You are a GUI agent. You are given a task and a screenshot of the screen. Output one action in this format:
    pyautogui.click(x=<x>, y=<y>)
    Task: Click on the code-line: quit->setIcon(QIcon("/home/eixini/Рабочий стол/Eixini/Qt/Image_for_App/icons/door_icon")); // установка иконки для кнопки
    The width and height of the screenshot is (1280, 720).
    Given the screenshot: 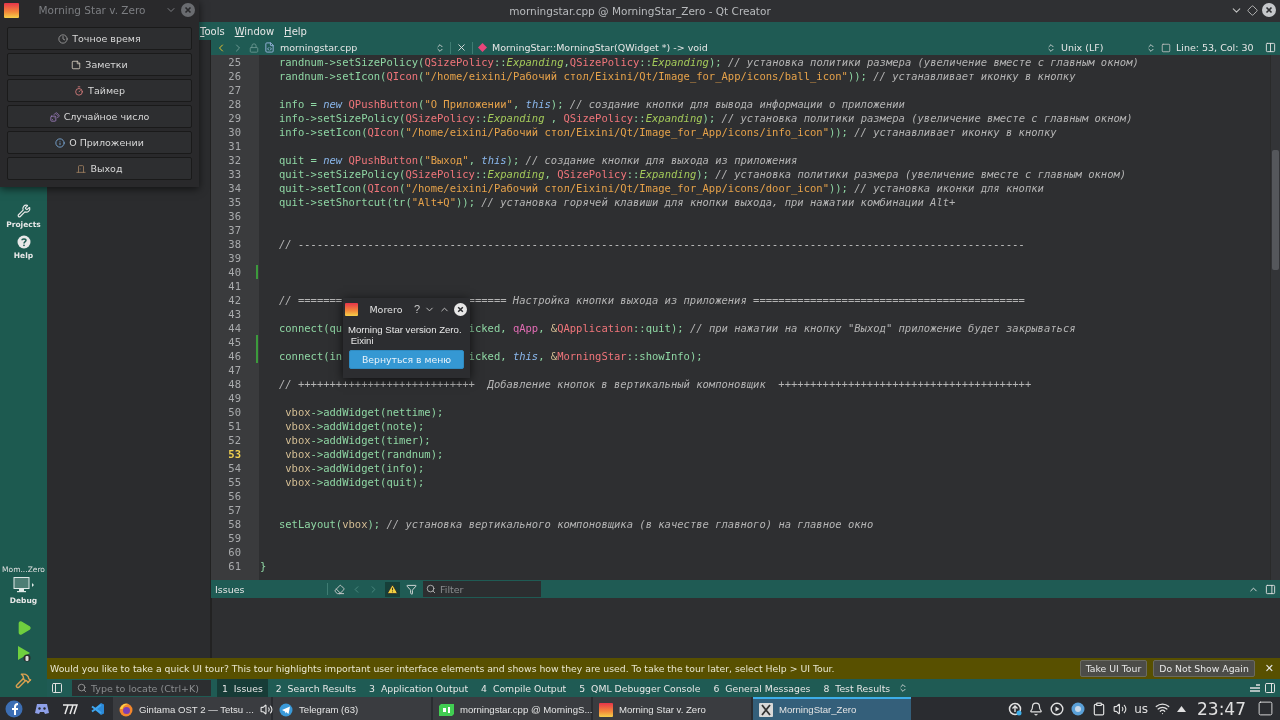 What is the action you would take?
    pyautogui.click(x=660, y=188)
    